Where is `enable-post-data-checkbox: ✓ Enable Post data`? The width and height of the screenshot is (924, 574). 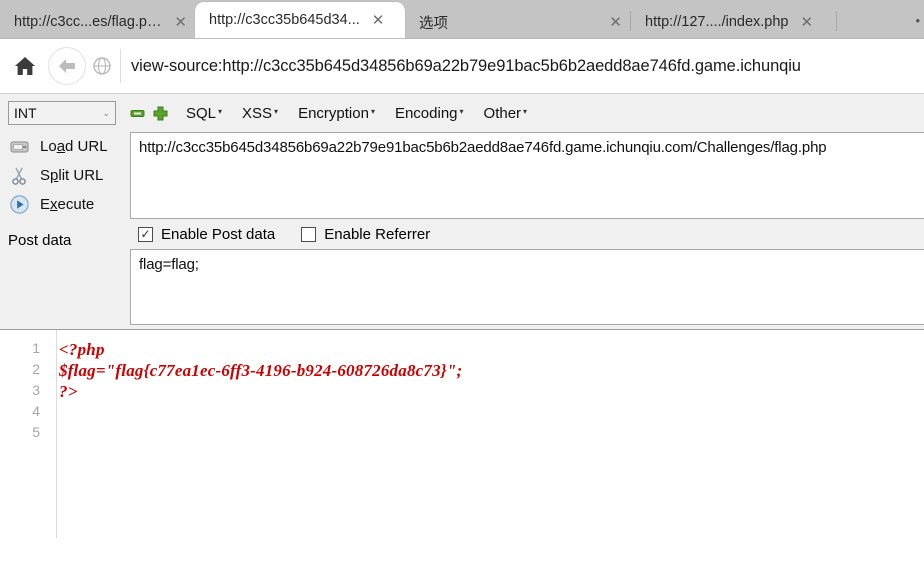 enable-post-data-checkbox: ✓ Enable Post data is located at coordinates (206, 234).